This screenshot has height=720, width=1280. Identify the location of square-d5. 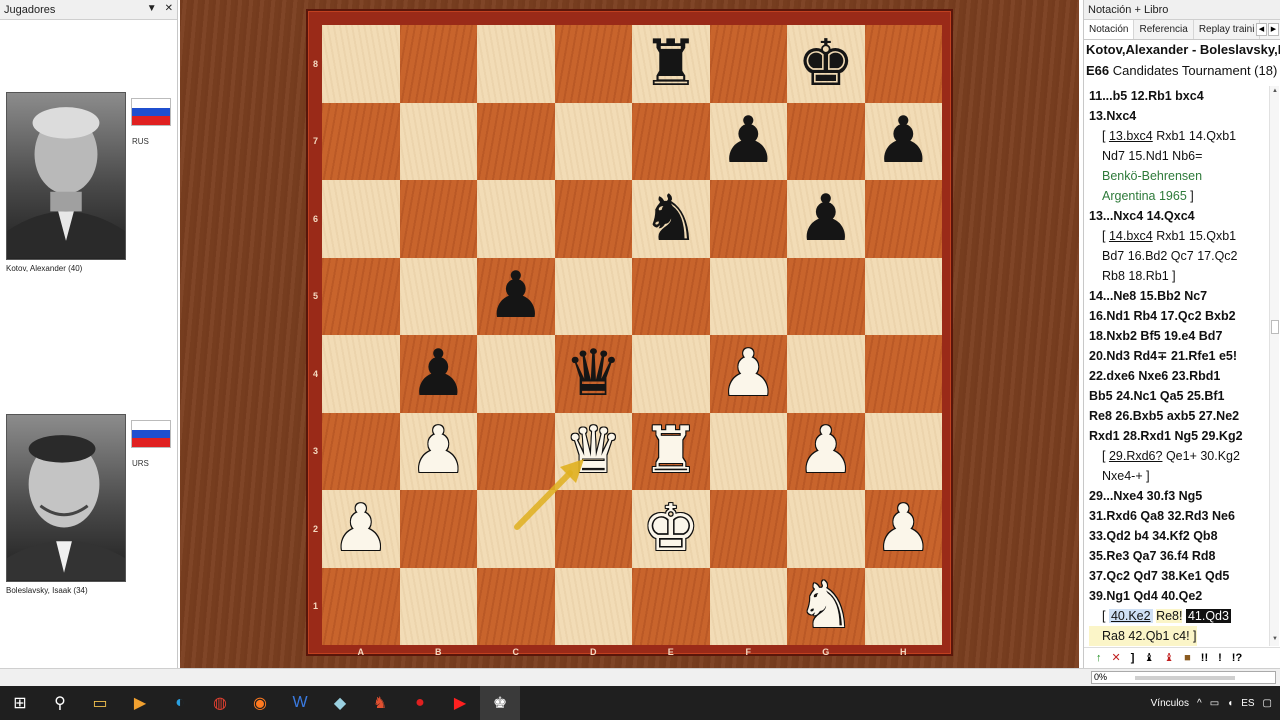
(593, 296).